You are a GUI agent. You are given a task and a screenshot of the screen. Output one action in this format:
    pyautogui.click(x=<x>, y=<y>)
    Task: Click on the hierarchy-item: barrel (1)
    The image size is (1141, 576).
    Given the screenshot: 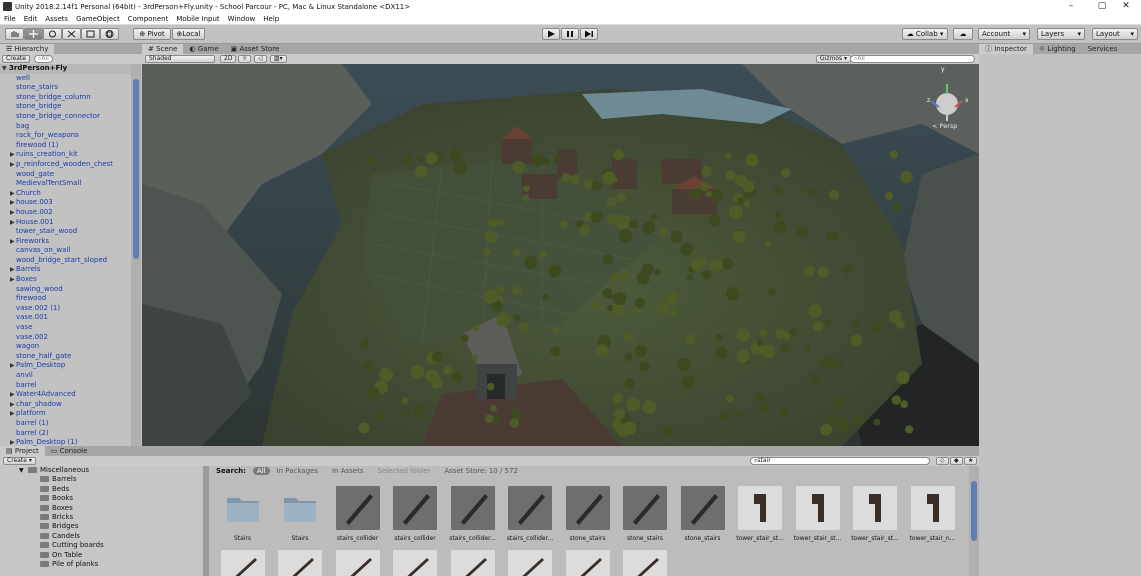 What is the action you would take?
    pyautogui.click(x=65, y=424)
    